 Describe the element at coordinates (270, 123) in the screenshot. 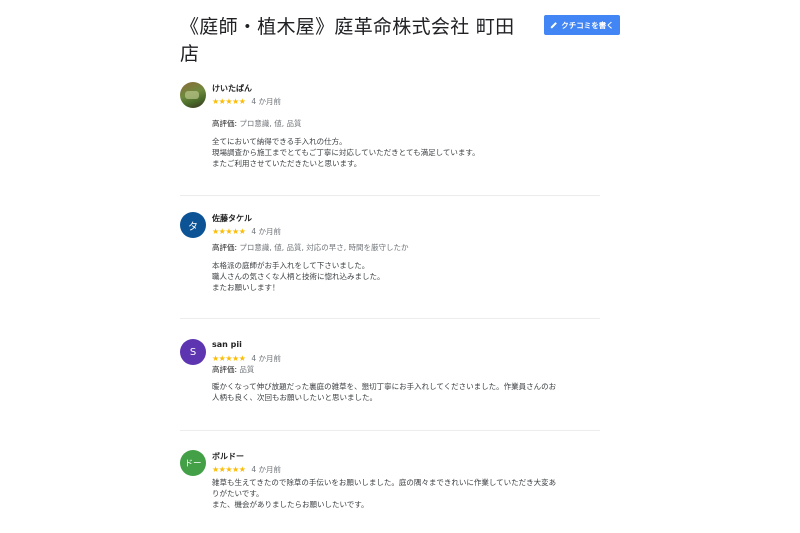

I see `highlights-values: プロ意識, 値, 品質` at that location.